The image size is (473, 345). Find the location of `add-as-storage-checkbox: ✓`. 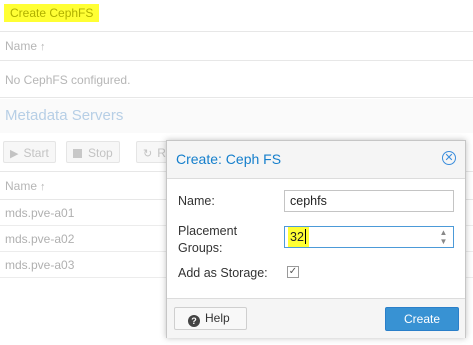

add-as-storage-checkbox: ✓ is located at coordinates (293, 272).